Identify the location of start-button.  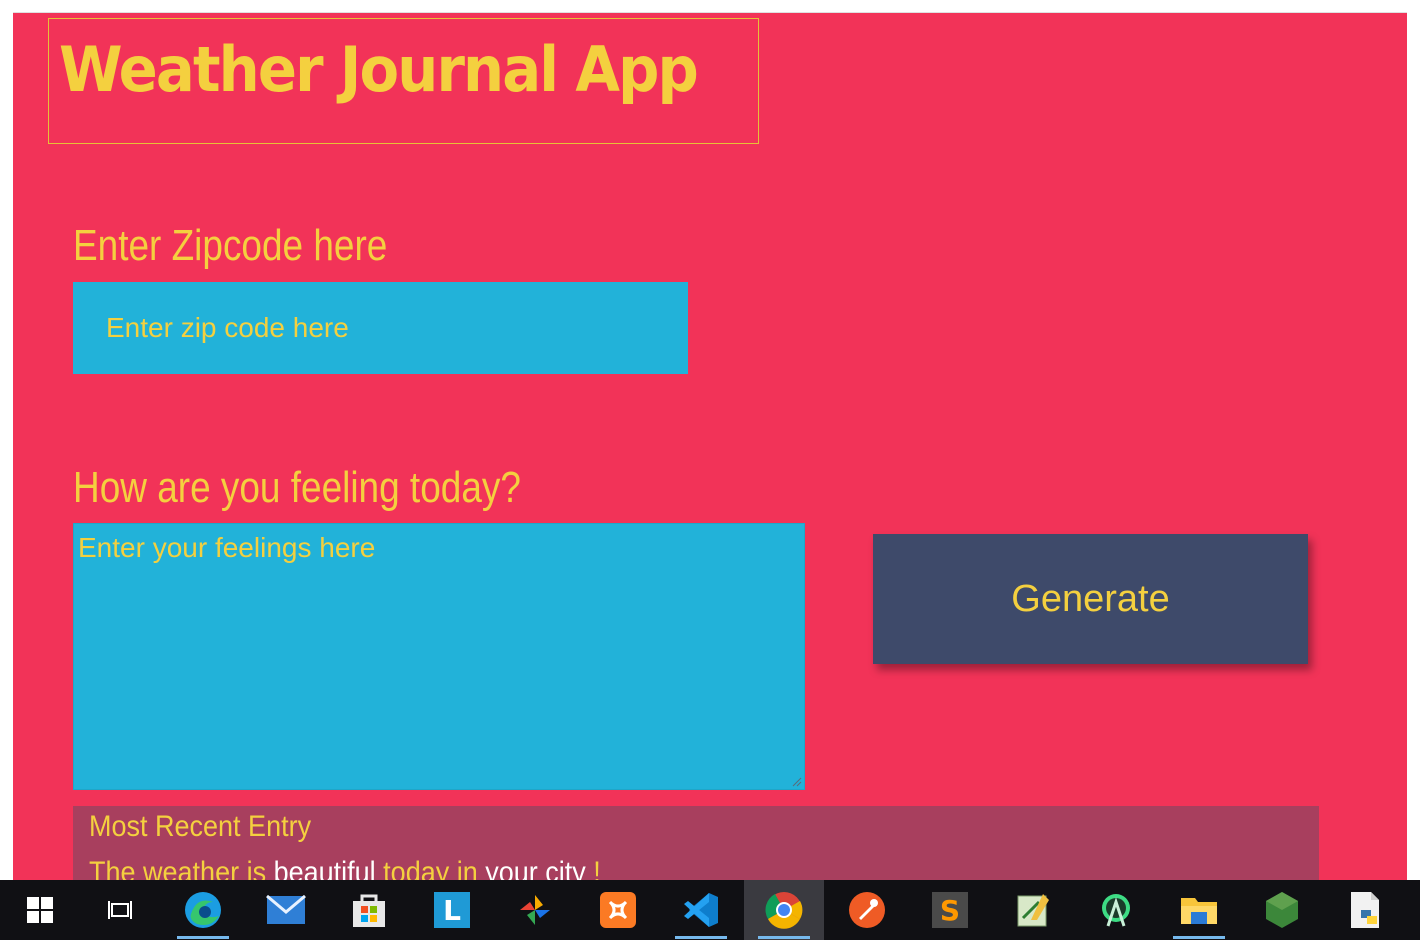
(40, 910).